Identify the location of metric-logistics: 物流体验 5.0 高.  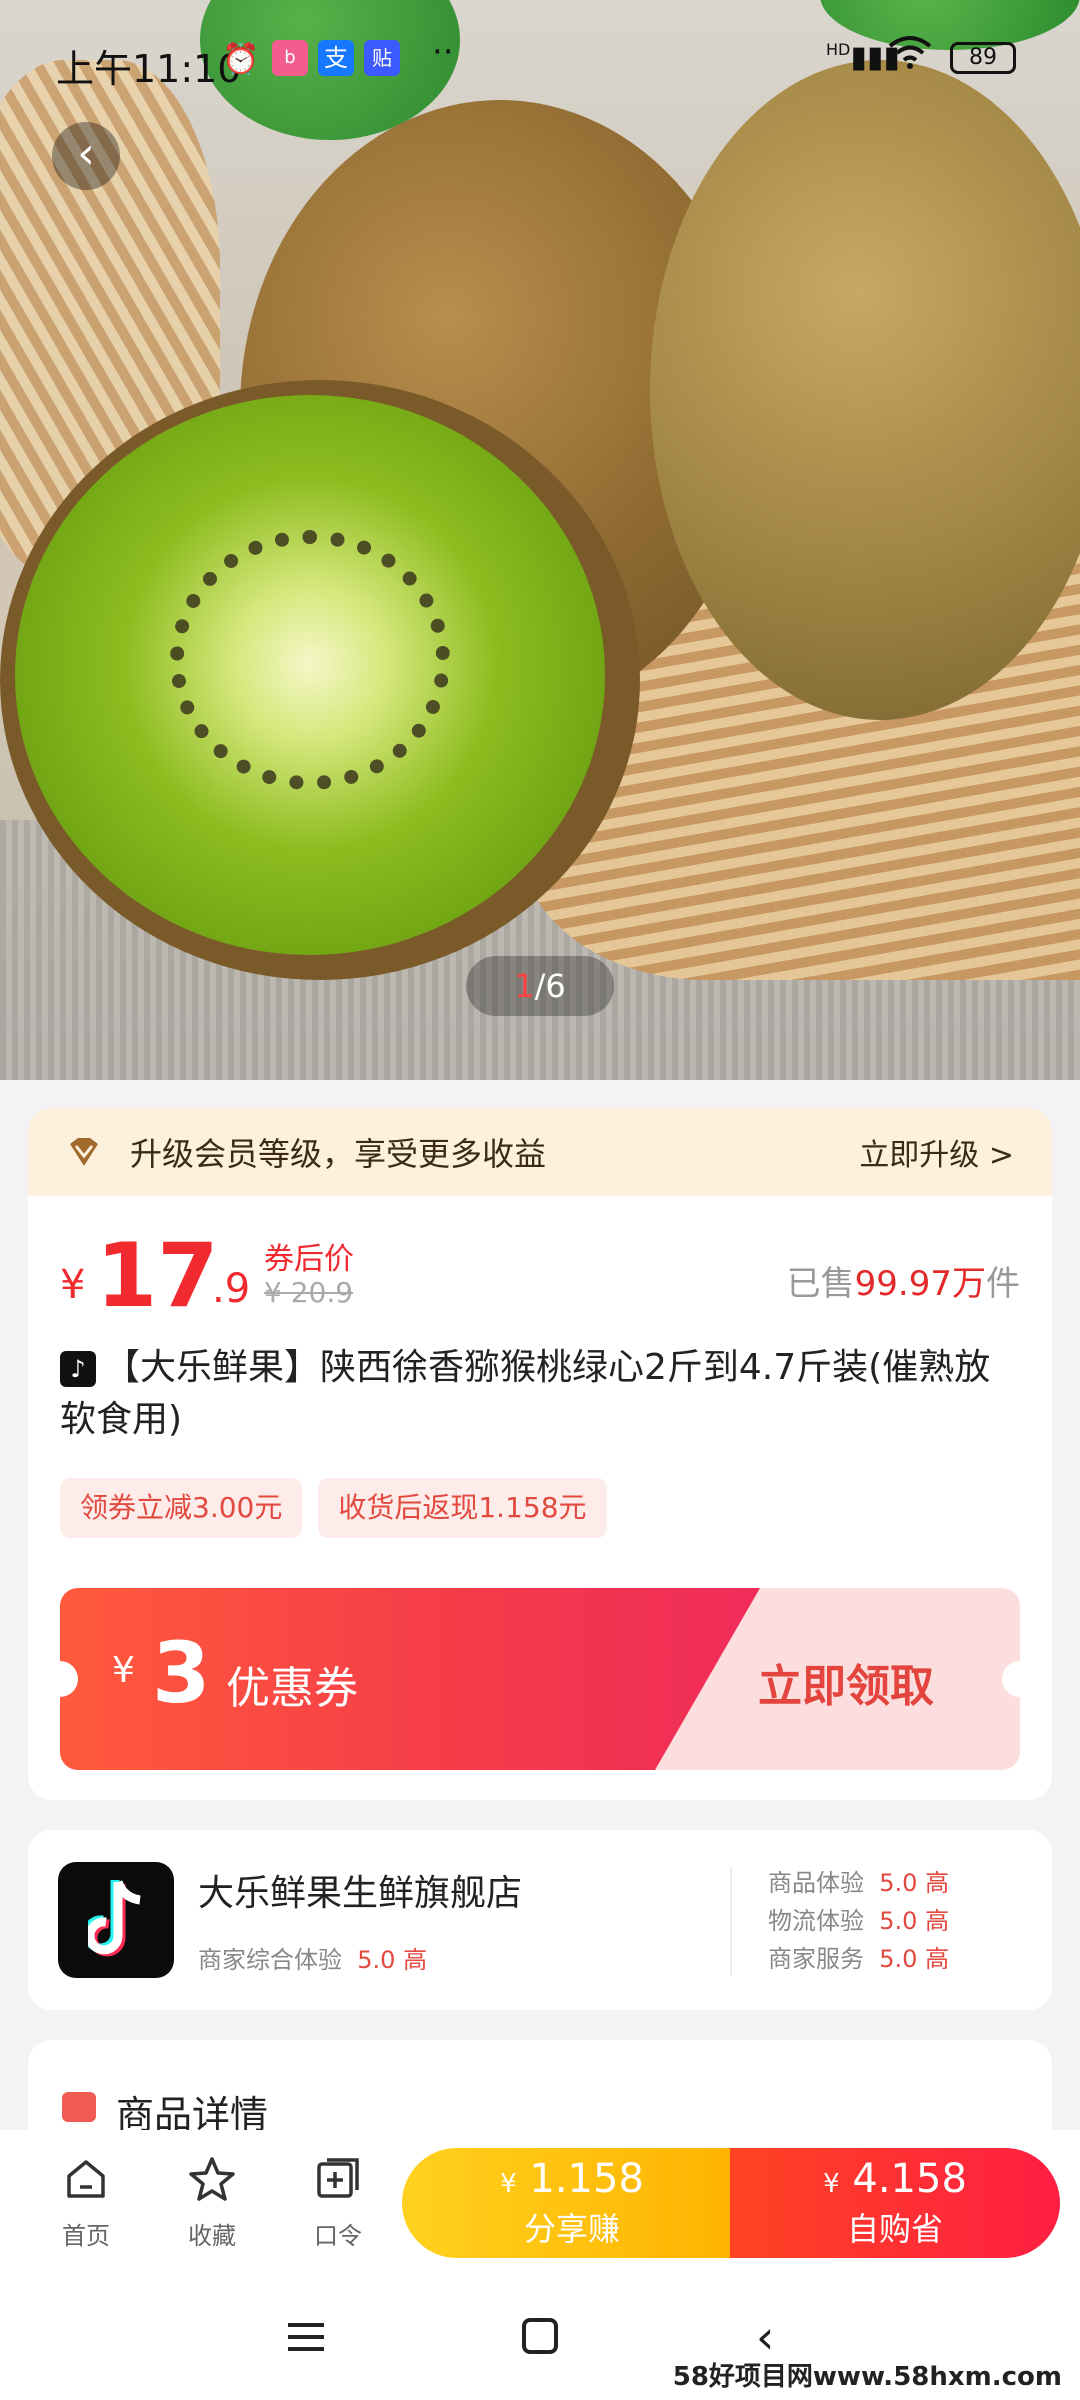
(859, 1921).